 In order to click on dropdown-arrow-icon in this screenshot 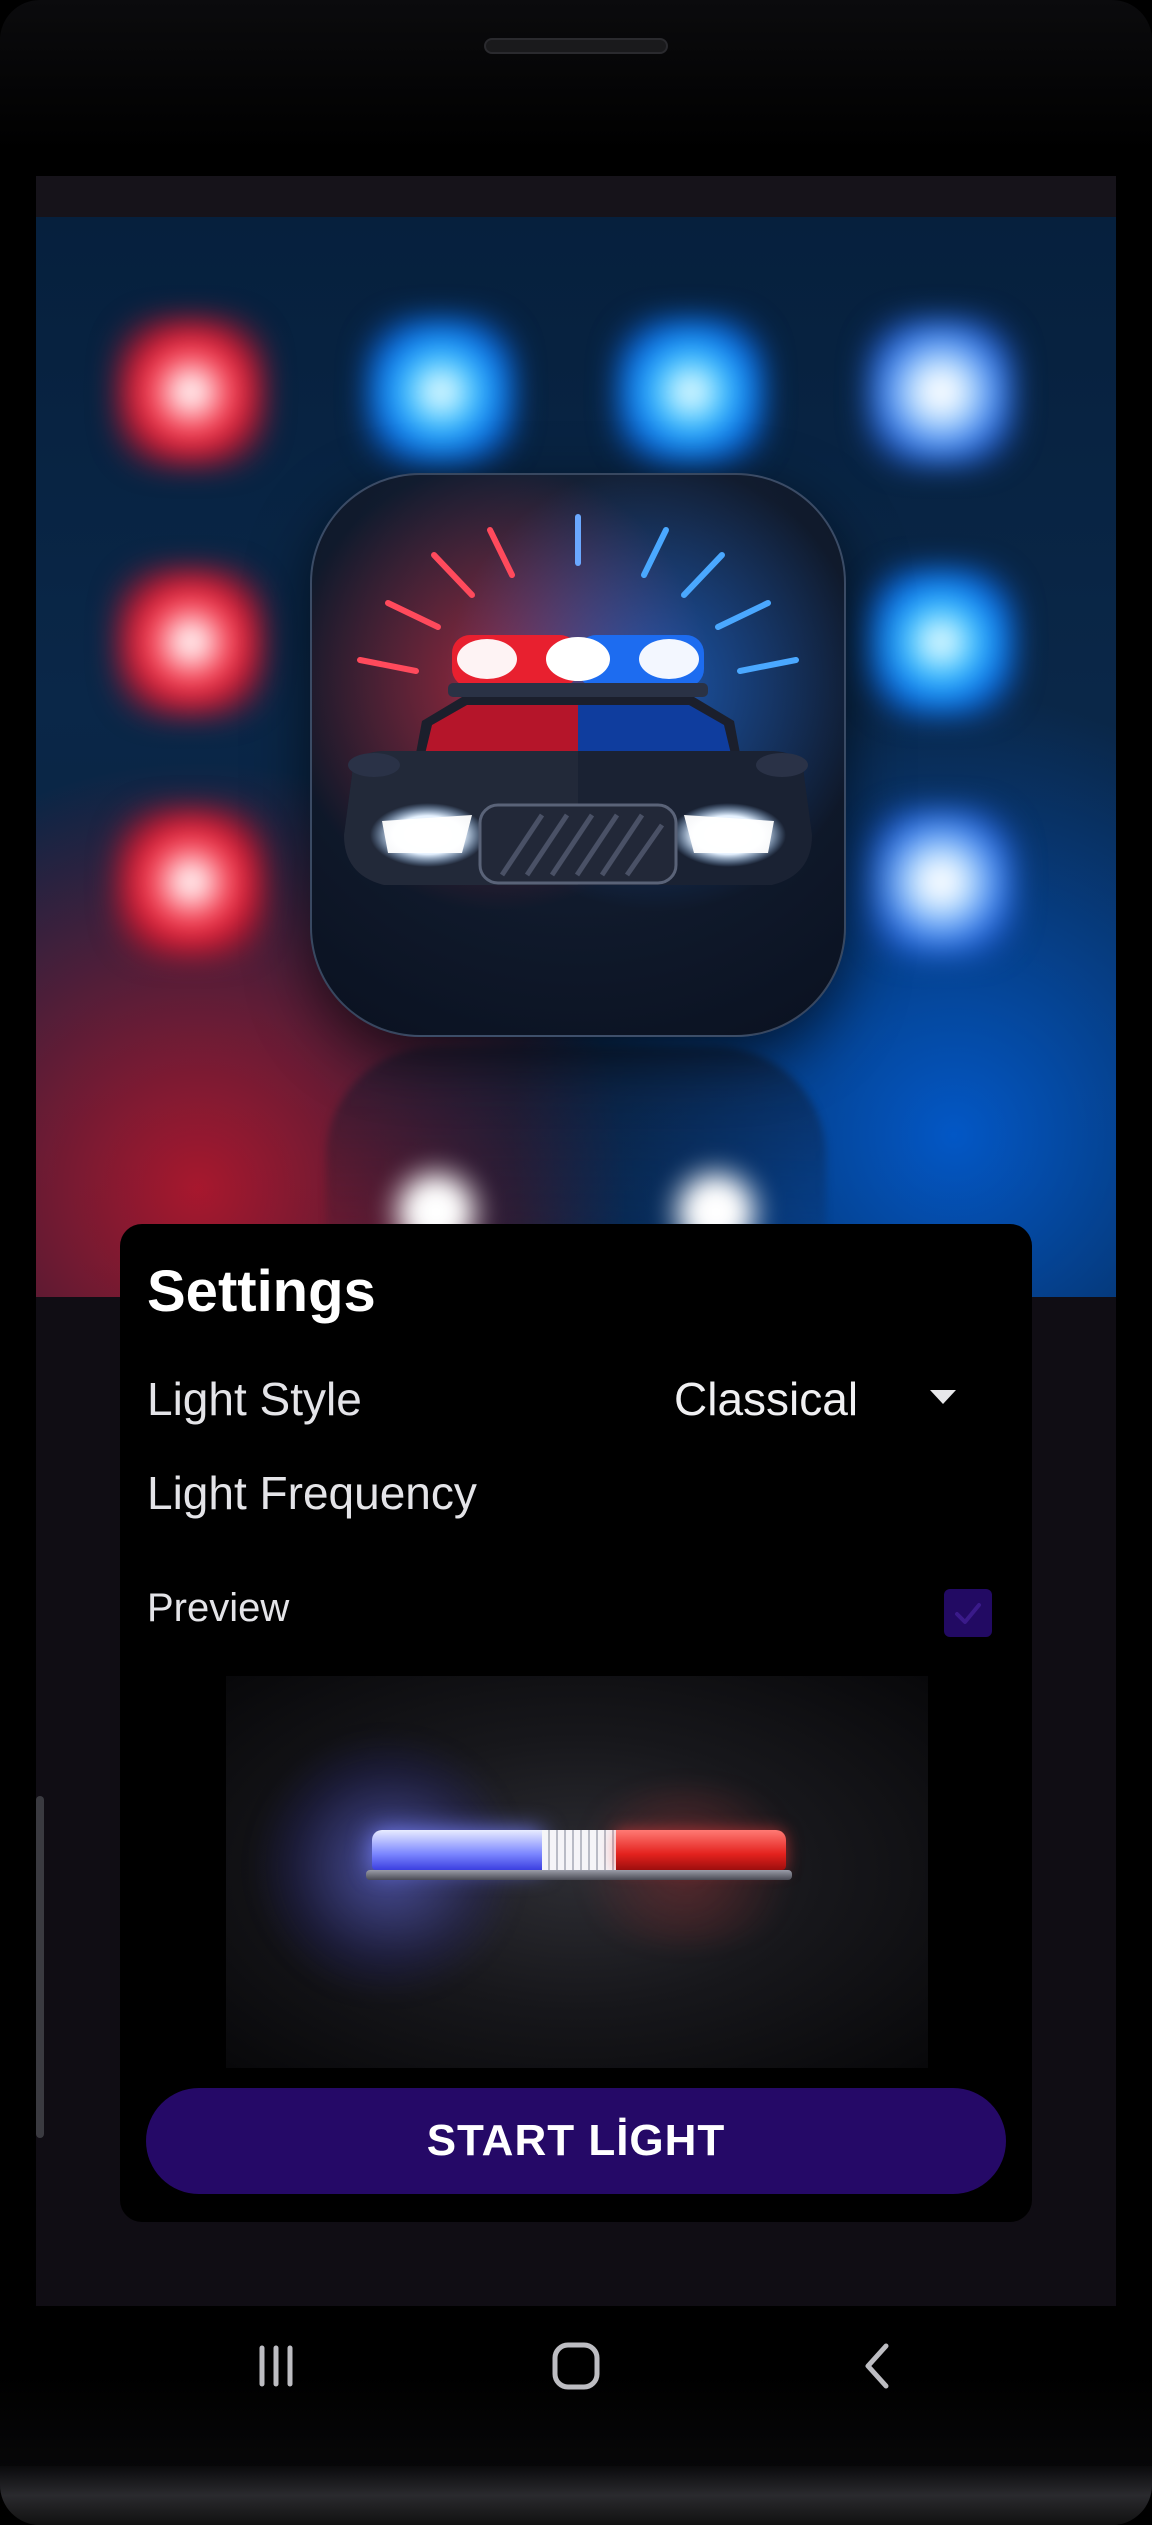, I will do `click(943, 1397)`.